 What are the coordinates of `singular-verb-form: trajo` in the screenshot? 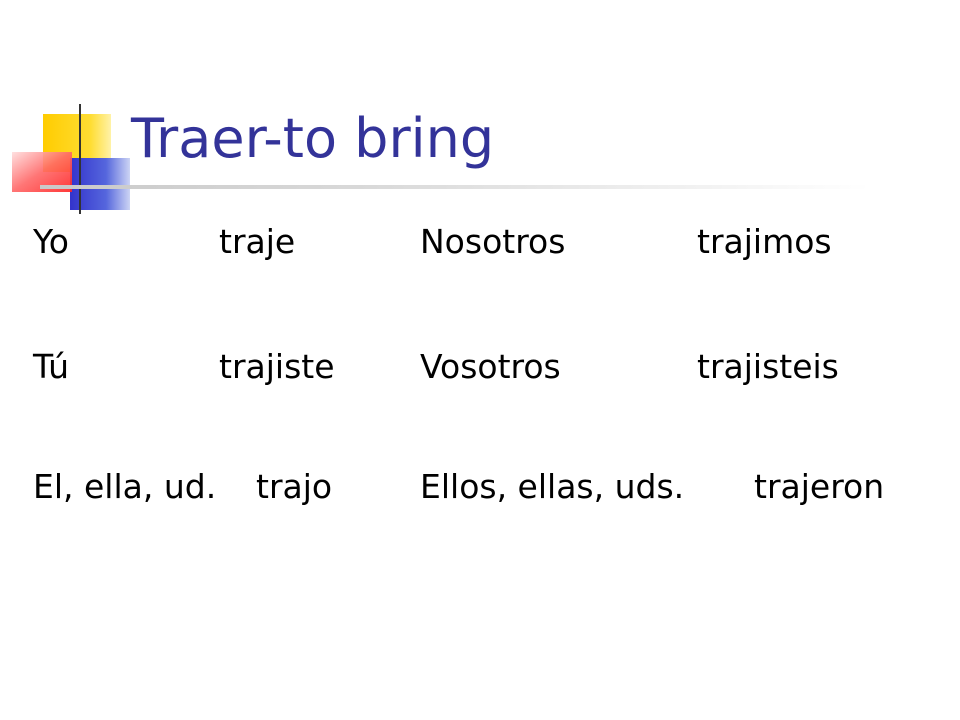 It's located at (294, 486).